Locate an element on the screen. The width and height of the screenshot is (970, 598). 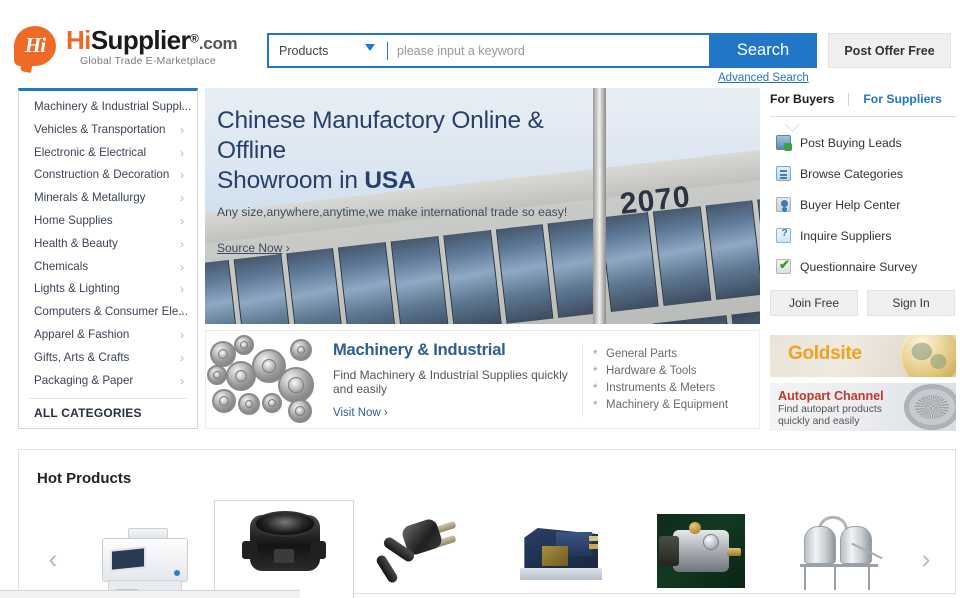
logo-tagline: Global Trade E-Marketplace is located at coordinates (148, 61).